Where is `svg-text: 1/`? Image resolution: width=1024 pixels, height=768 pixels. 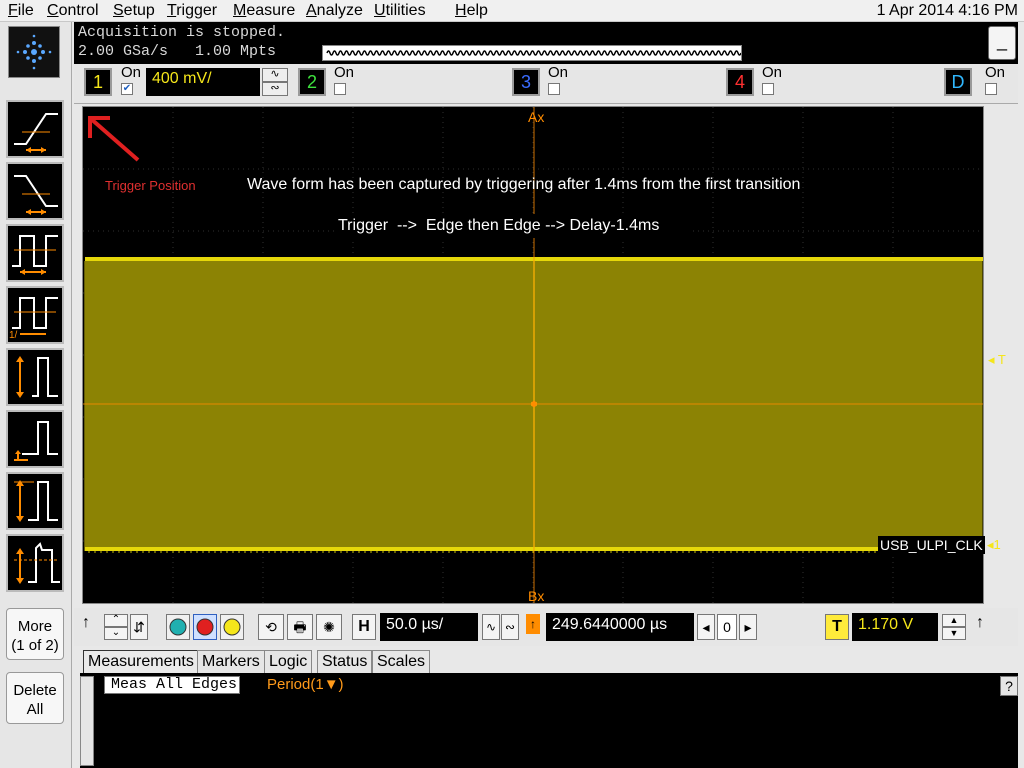 svg-text: 1/ is located at coordinates (13, 335).